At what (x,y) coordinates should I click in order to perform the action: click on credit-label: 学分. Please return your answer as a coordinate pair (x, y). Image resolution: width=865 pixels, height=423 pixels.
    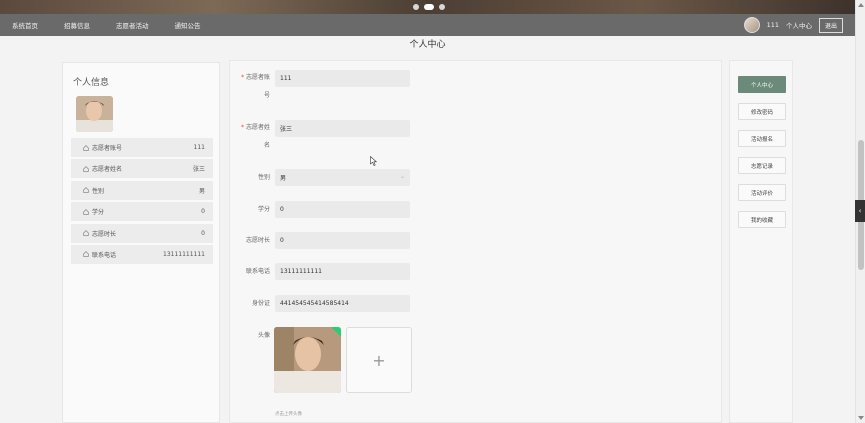
    Looking at the image, I should click on (263, 209).